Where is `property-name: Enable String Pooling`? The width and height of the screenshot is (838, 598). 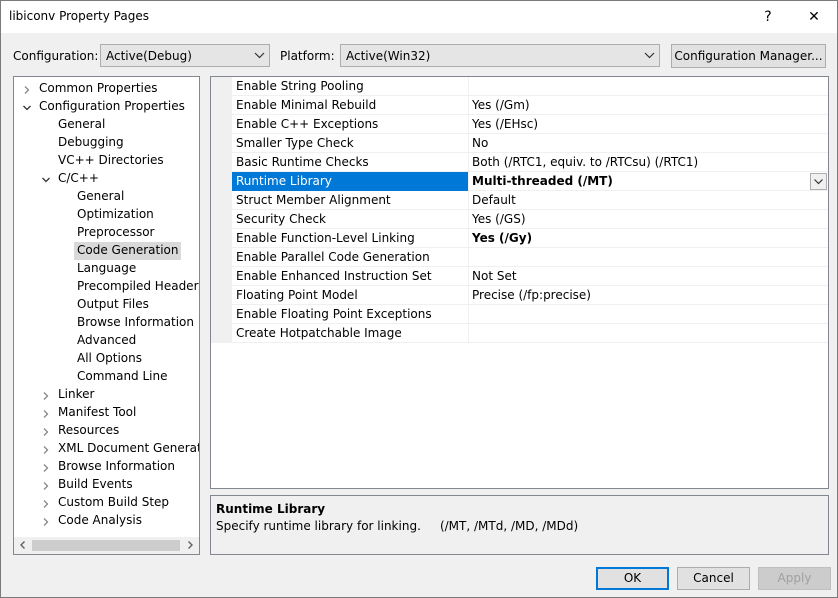 property-name: Enable String Pooling is located at coordinates (300, 86).